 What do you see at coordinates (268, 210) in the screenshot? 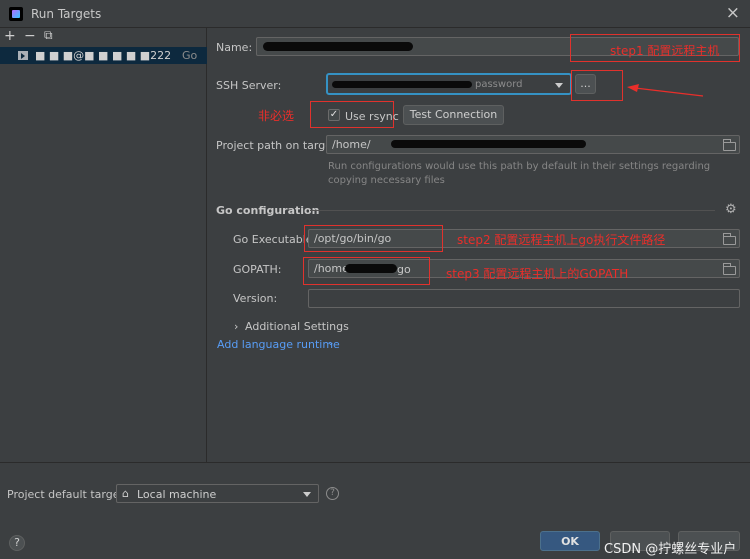
I see `go-configuration-title: Go configuration` at bounding box center [268, 210].